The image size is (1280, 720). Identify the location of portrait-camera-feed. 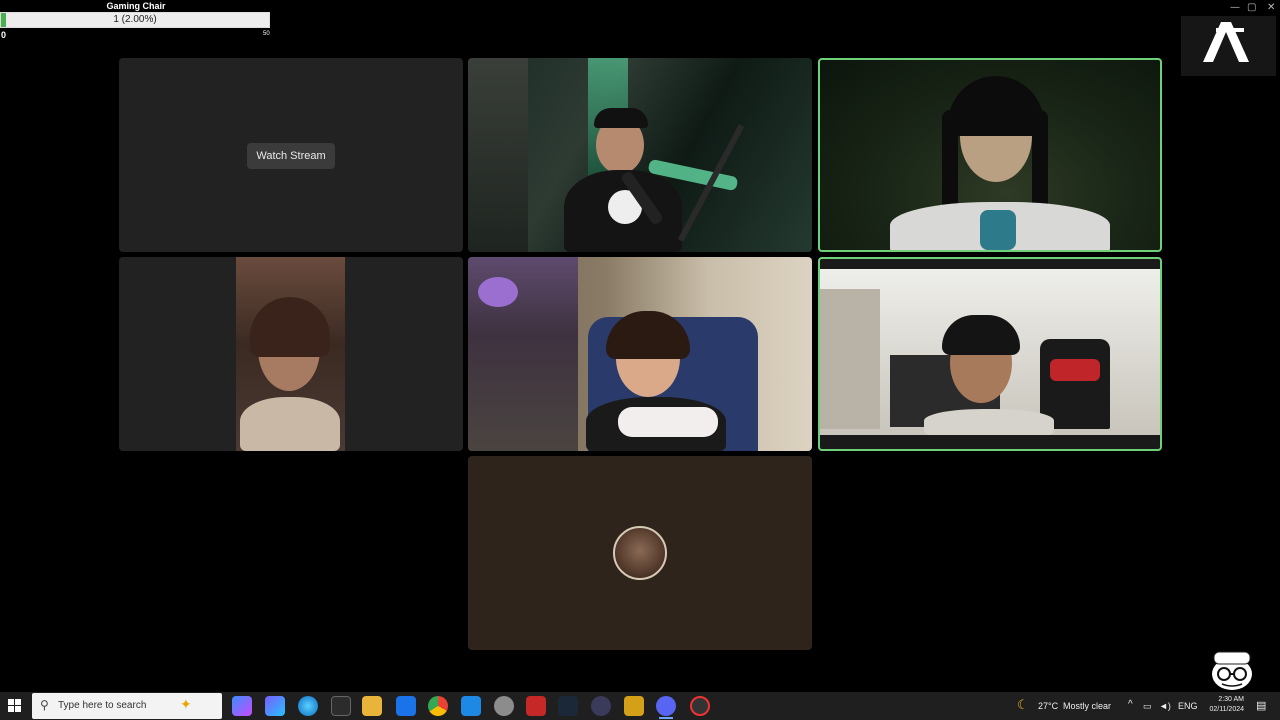
(290, 354).